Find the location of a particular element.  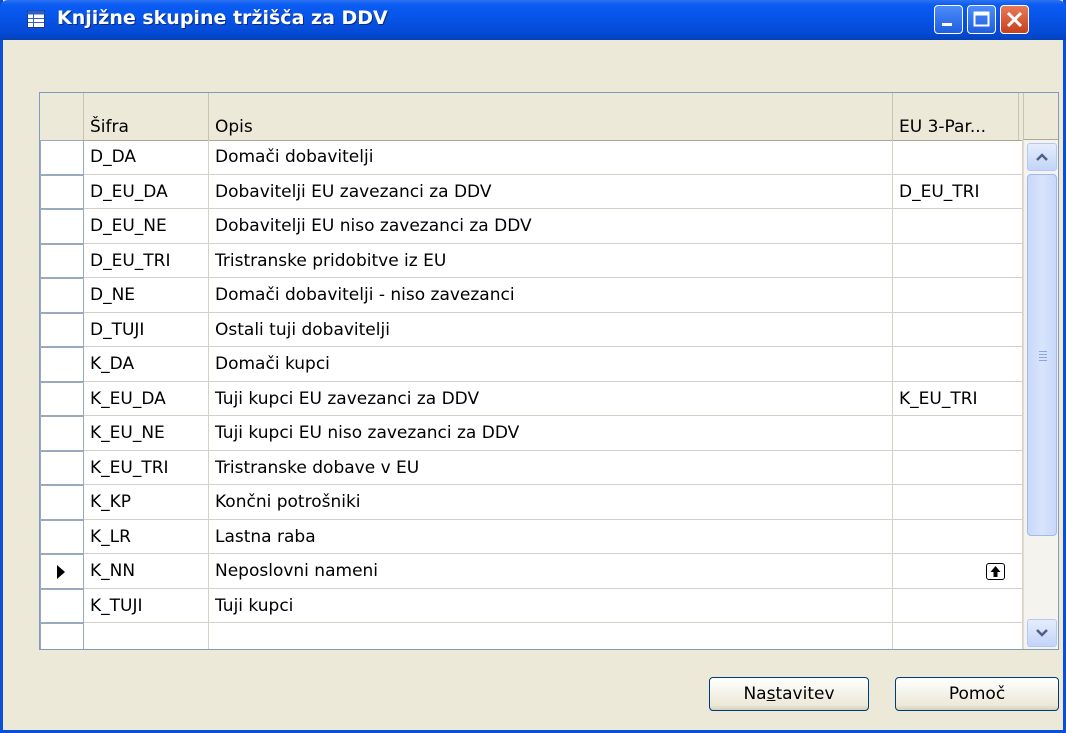

table-row: K_LR Lastna raba is located at coordinates (531, 536).